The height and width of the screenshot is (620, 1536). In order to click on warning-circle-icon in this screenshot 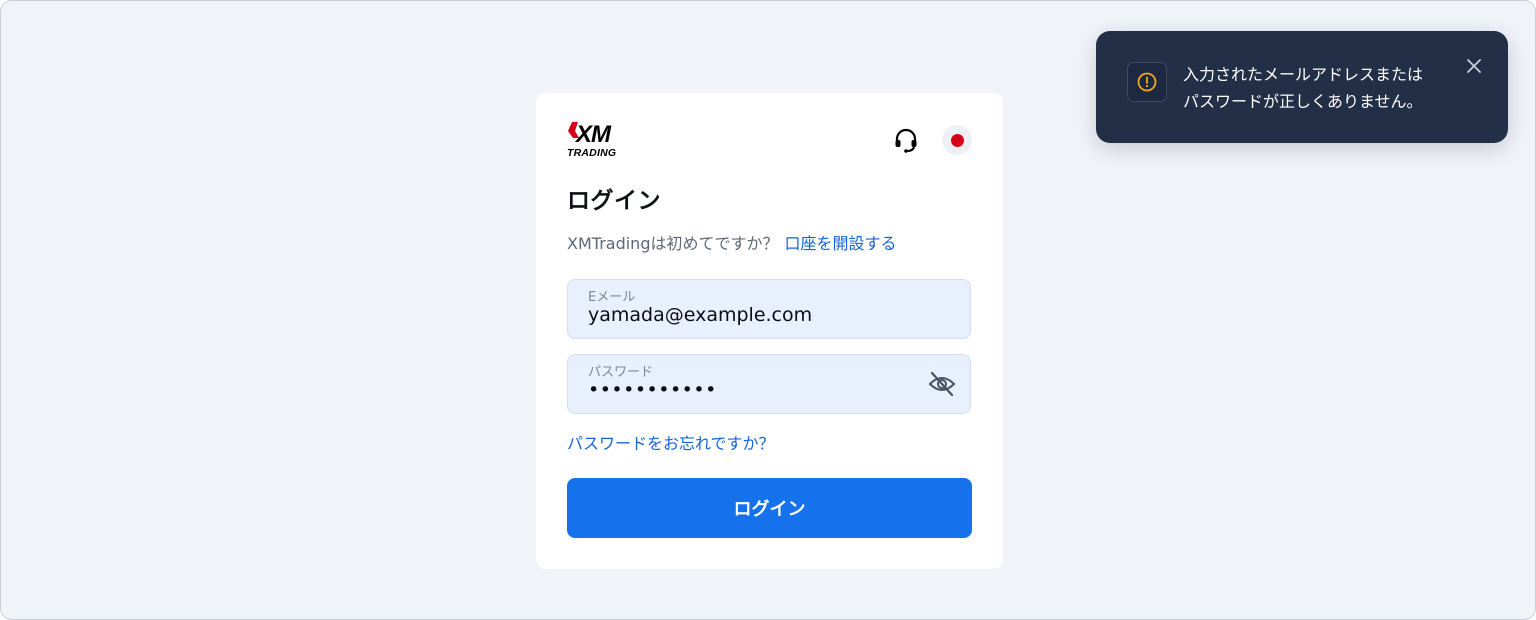, I will do `click(1147, 82)`.